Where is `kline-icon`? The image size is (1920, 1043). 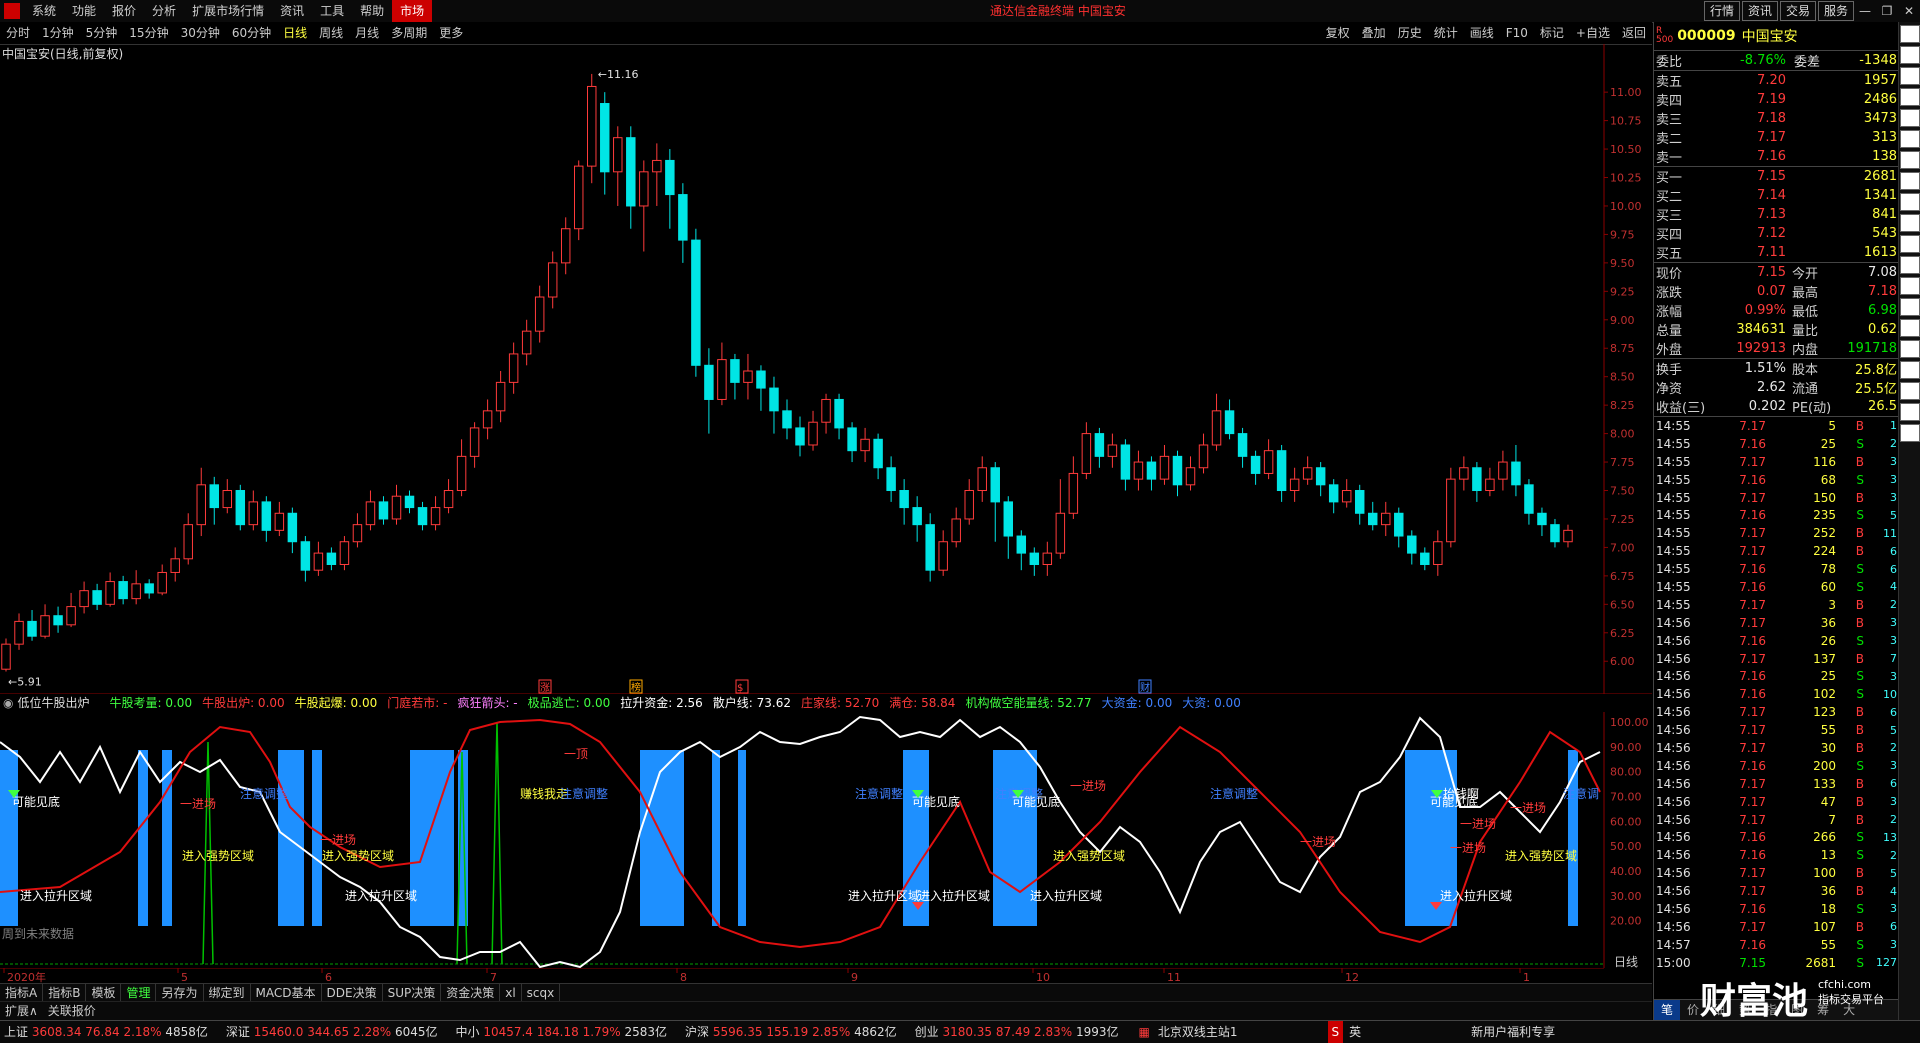
kline-icon is located at coordinates (1910, 160).